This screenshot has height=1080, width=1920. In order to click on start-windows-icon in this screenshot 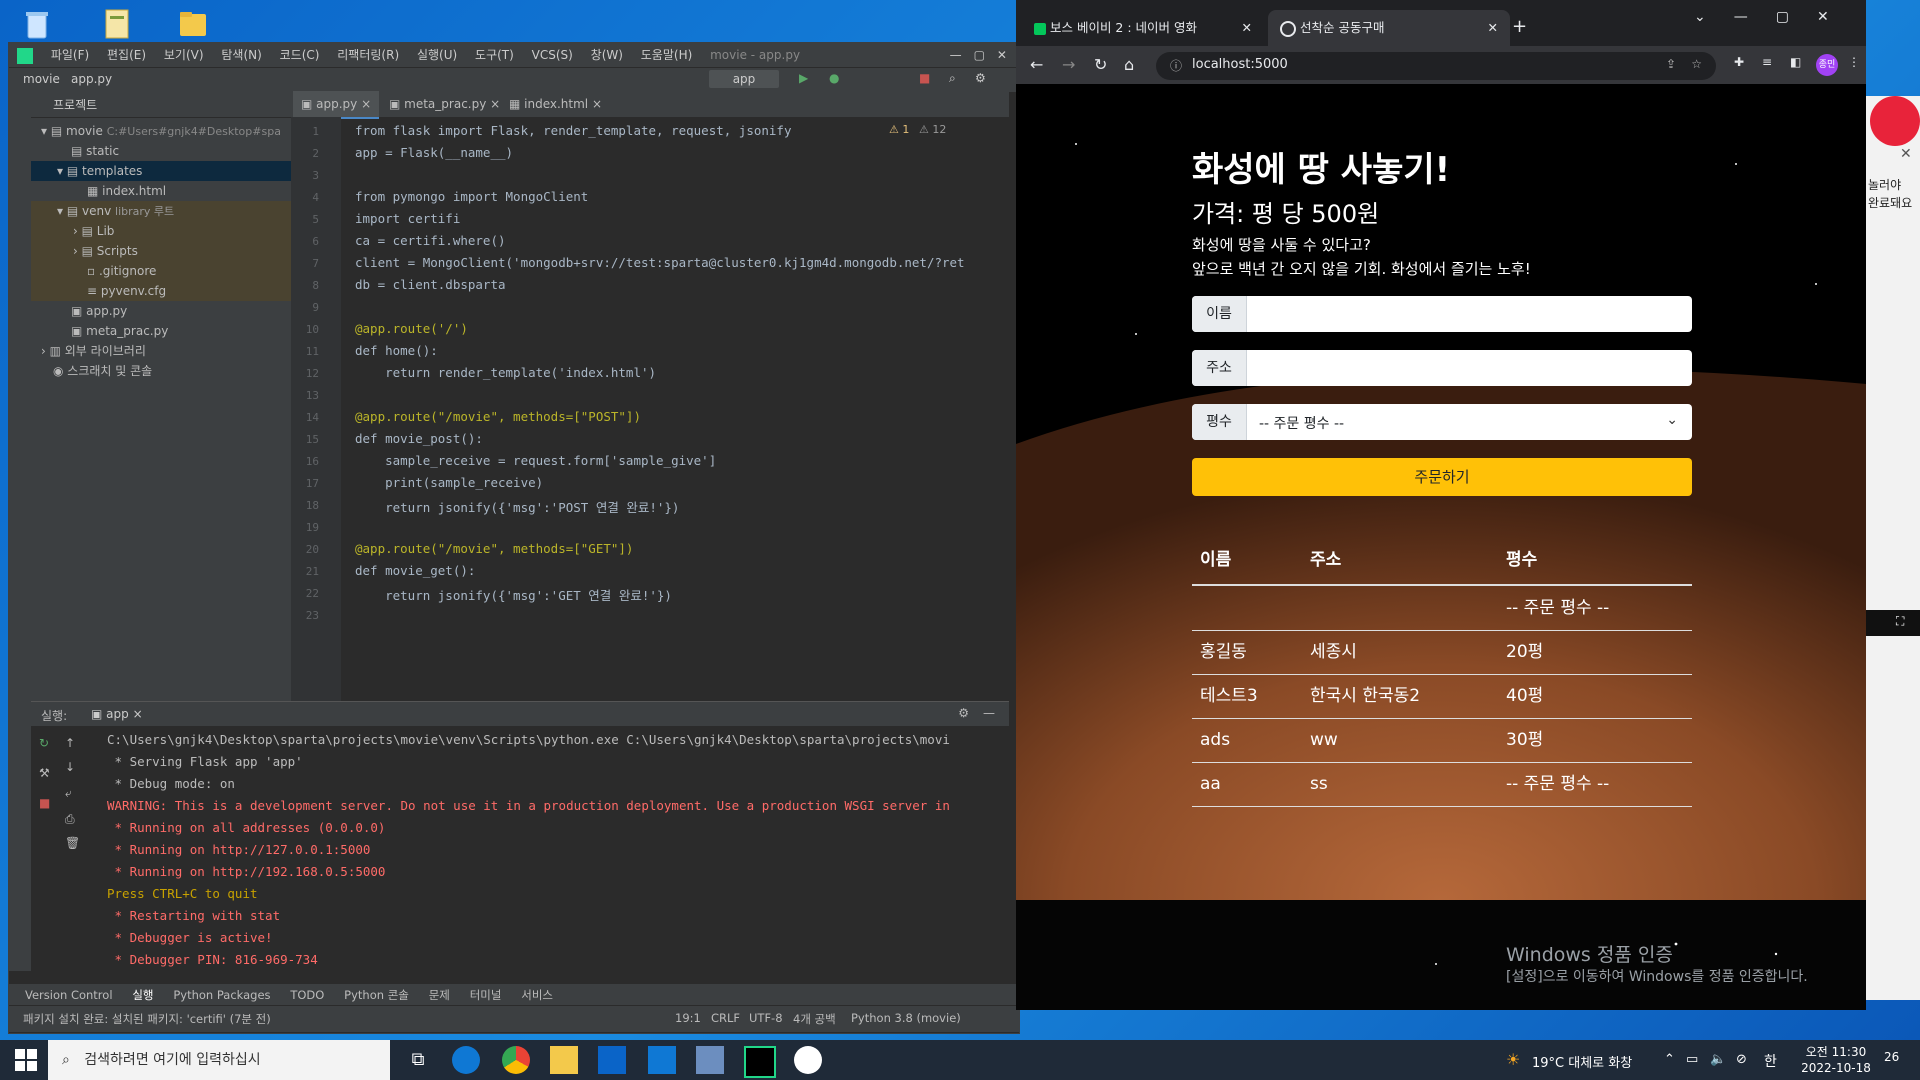, I will do `click(26, 1060)`.